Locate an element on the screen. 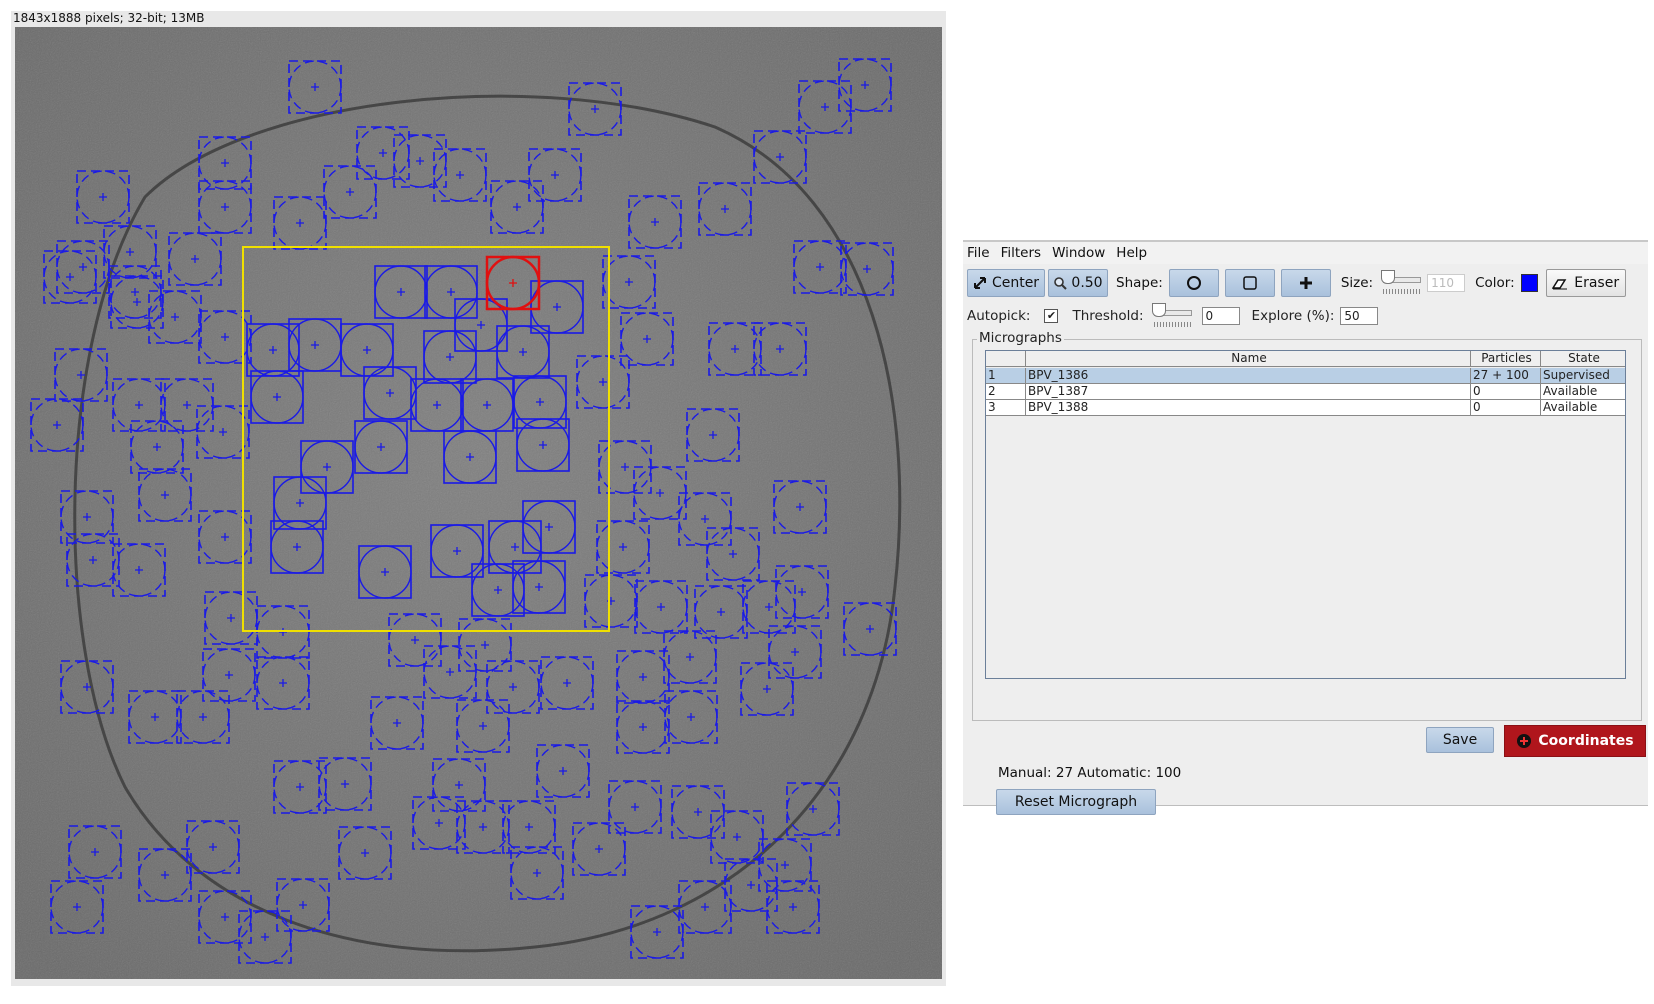 Image resolution: width=1654 pixels, height=1004 pixels. shape-label: Shape: is located at coordinates (1139, 283).